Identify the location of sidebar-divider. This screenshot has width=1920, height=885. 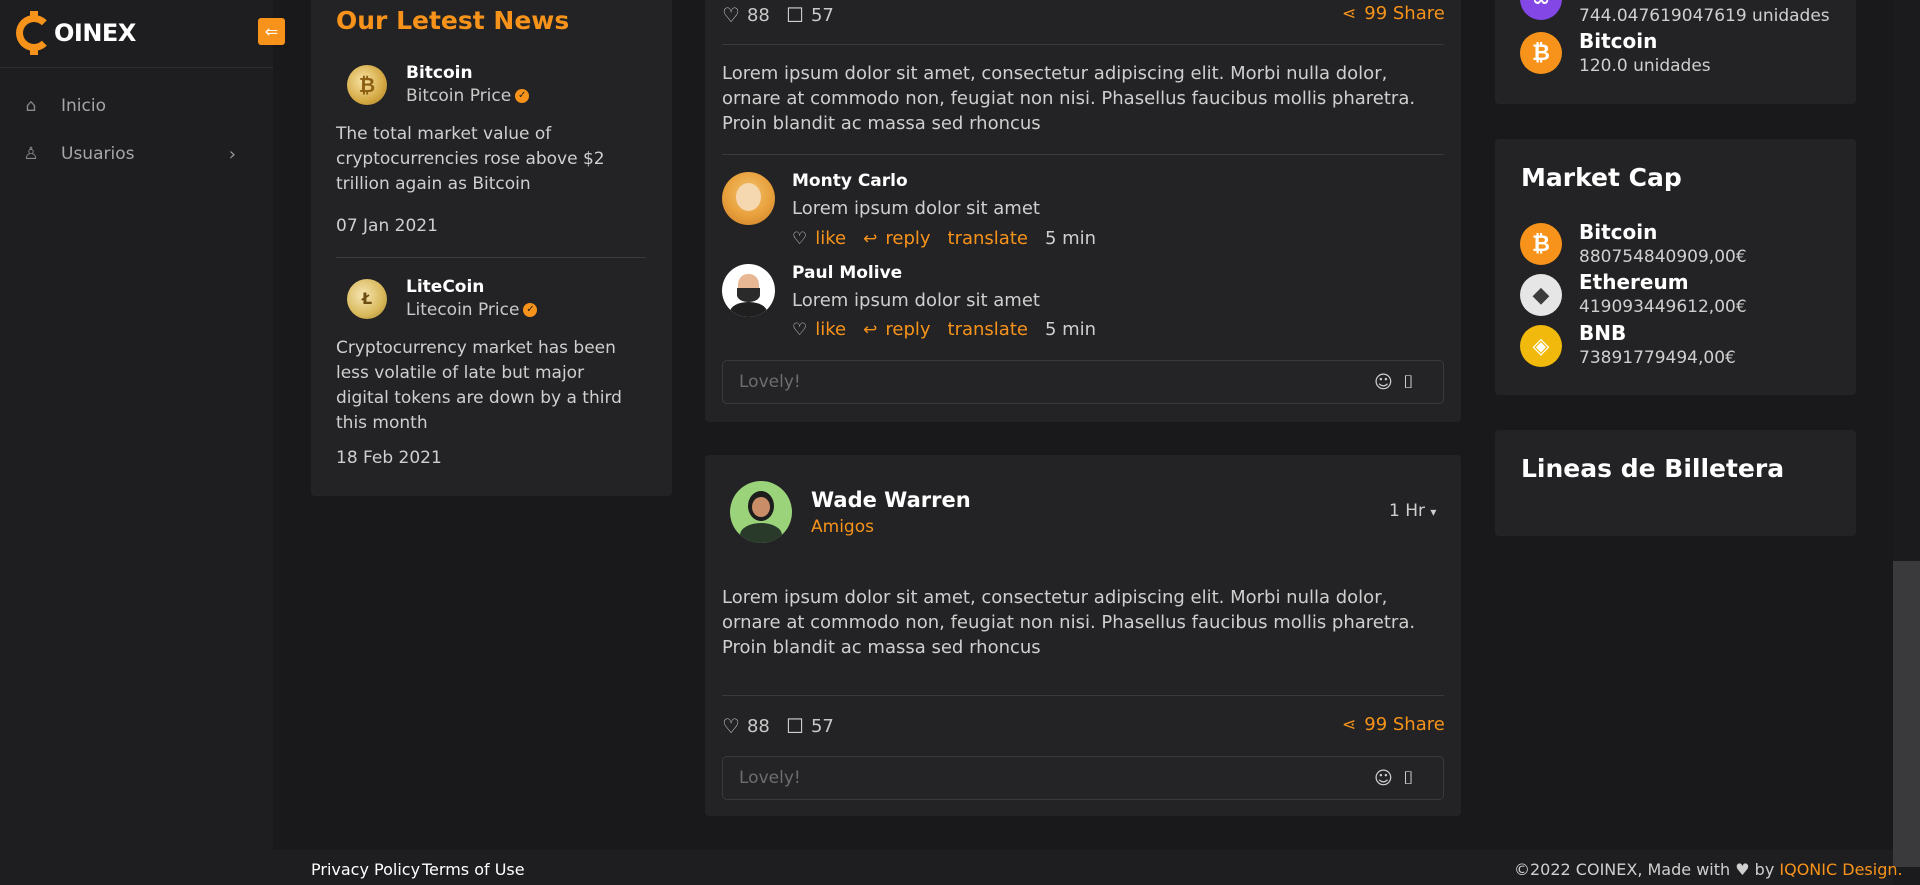
(136, 67).